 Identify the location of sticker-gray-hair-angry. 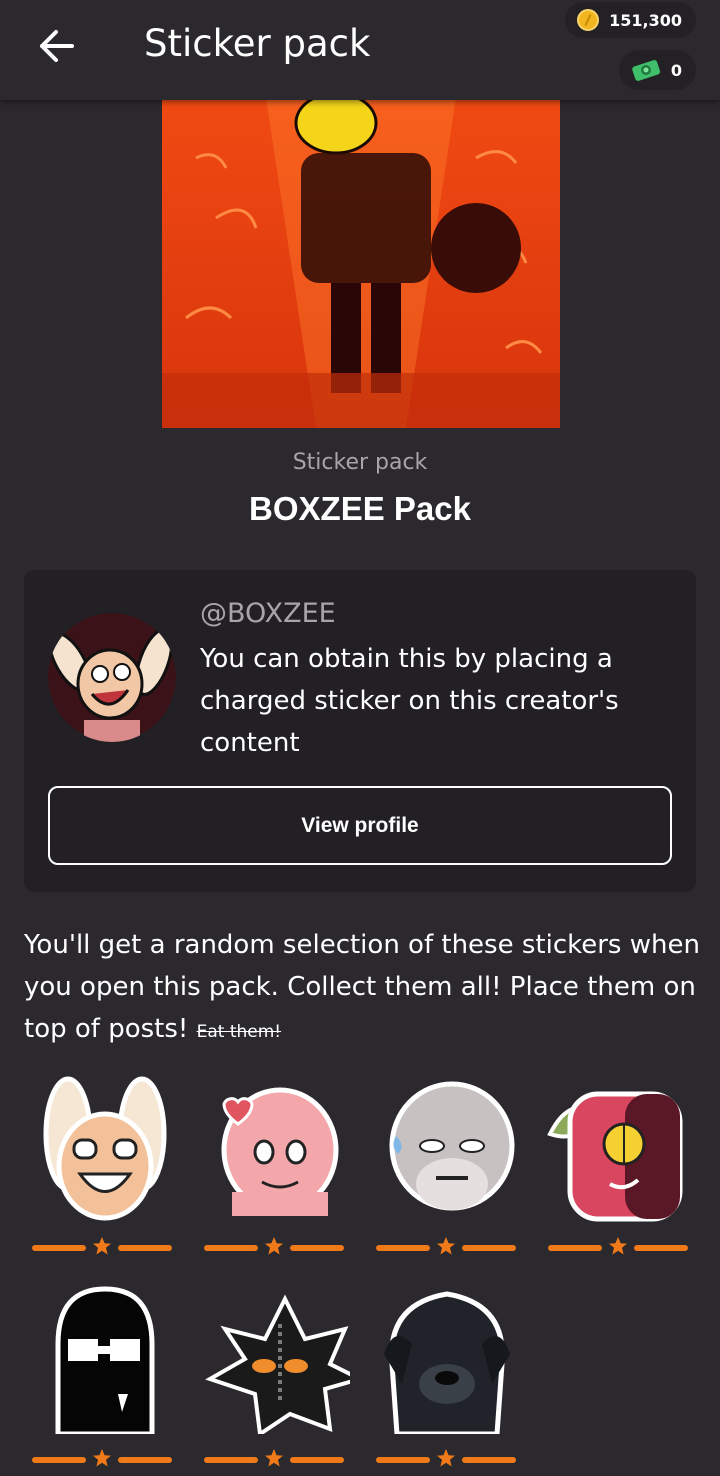
(449, 1149).